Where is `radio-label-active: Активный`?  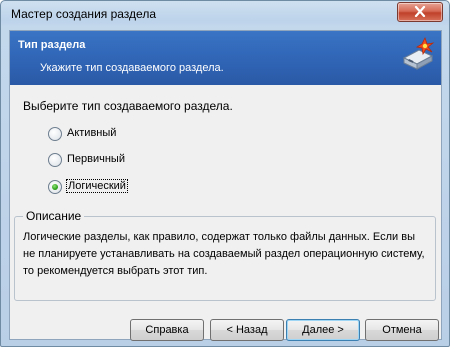 radio-label-active: Активный is located at coordinates (92, 133).